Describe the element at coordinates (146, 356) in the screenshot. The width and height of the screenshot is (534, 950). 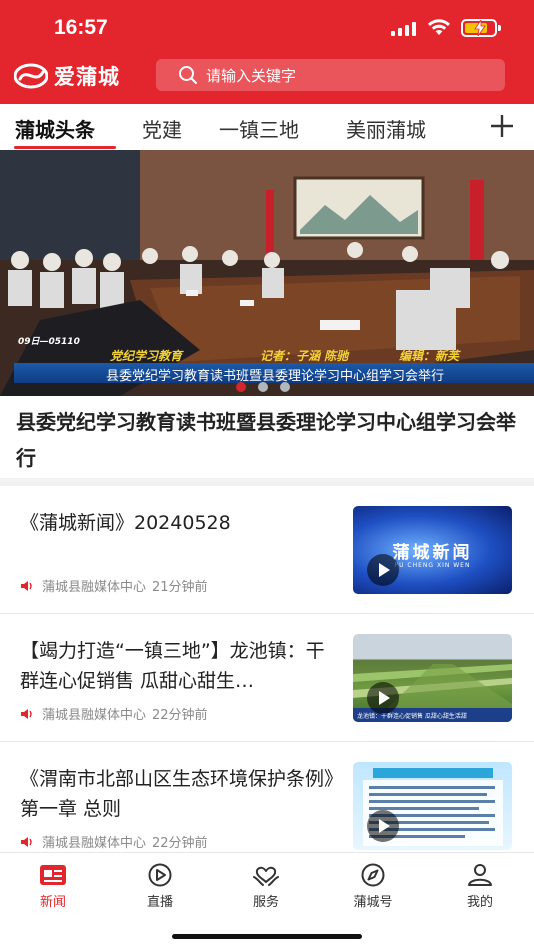
I see `caption-program: 党纪学习教育` at that location.